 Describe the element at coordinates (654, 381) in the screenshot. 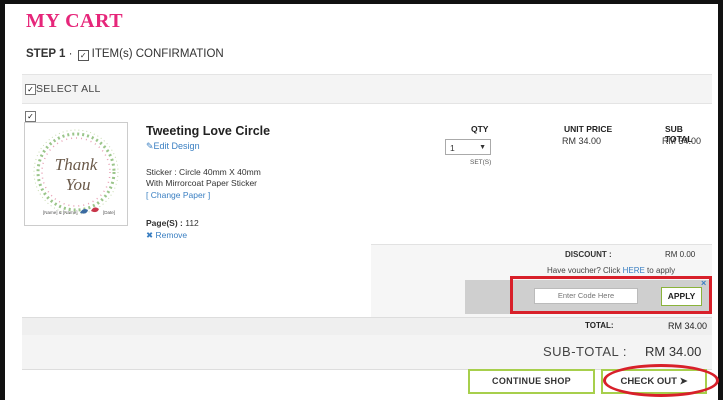

I see `checkout-button: CHECK OUT ➤` at that location.